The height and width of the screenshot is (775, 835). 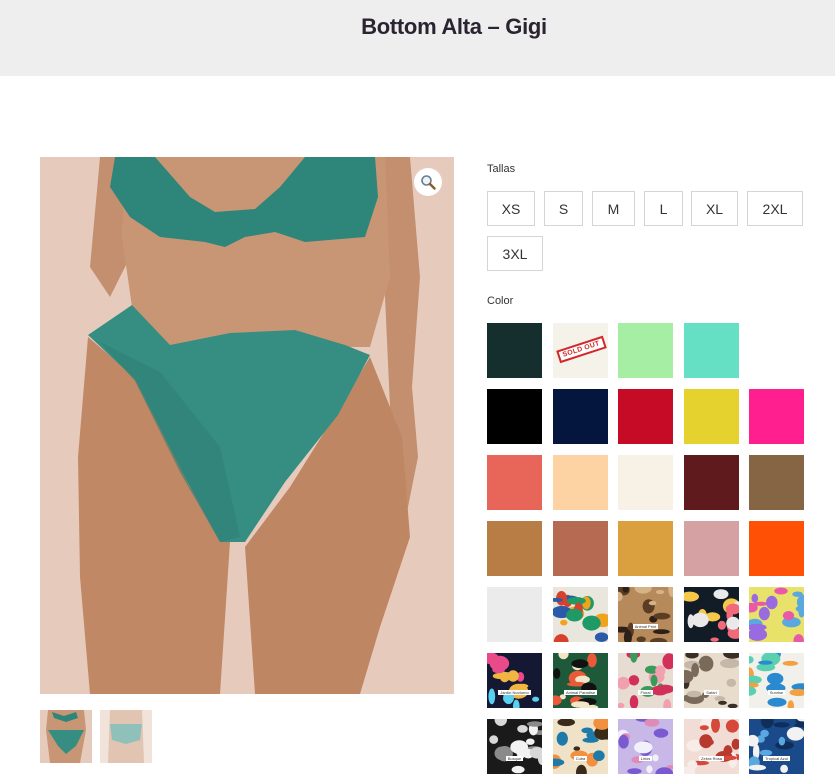 I want to click on print-name-label: Lirios, so click(x=645, y=758).